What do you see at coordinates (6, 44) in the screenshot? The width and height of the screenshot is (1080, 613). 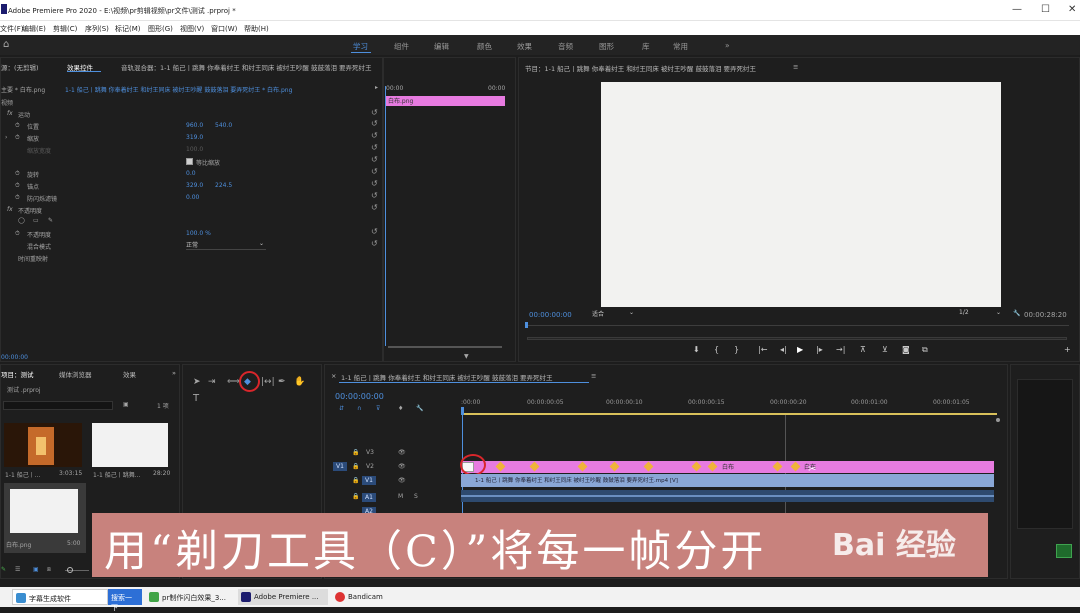 I see `home-icon: ⌂` at bounding box center [6, 44].